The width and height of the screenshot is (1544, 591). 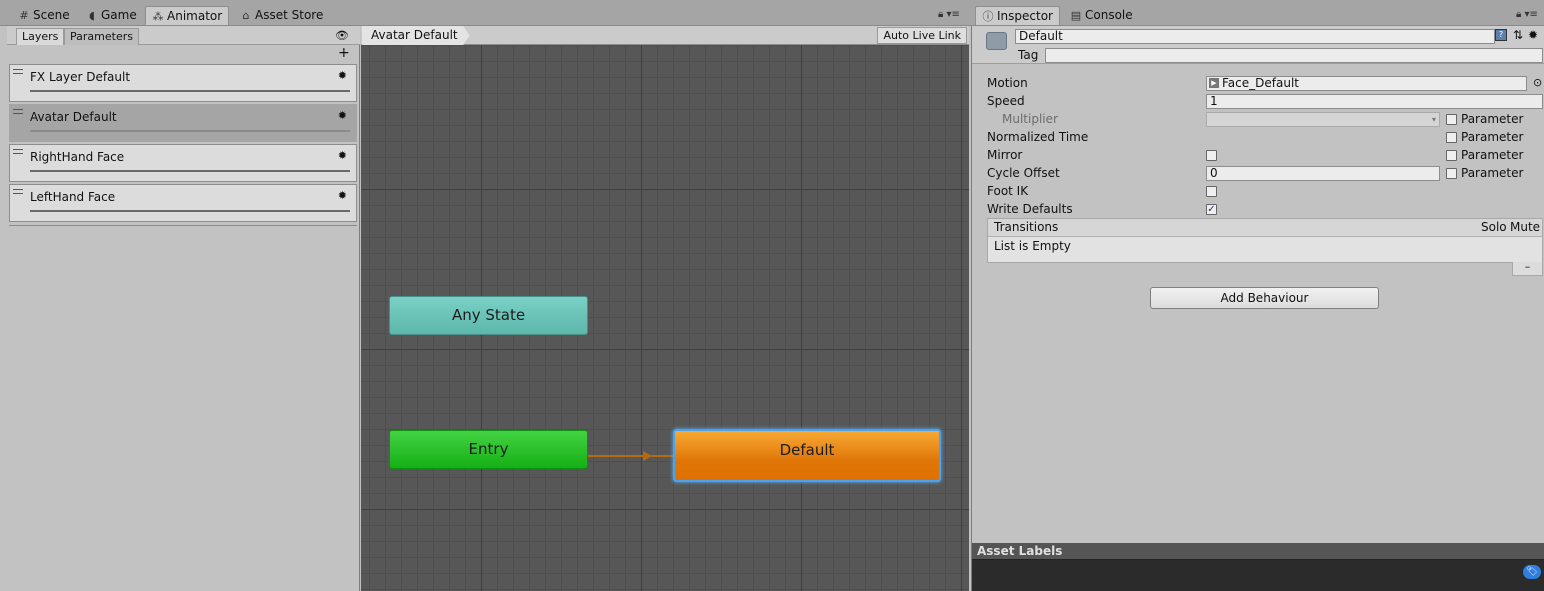 What do you see at coordinates (1006, 101) in the screenshot?
I see `speed-label: Speed` at bounding box center [1006, 101].